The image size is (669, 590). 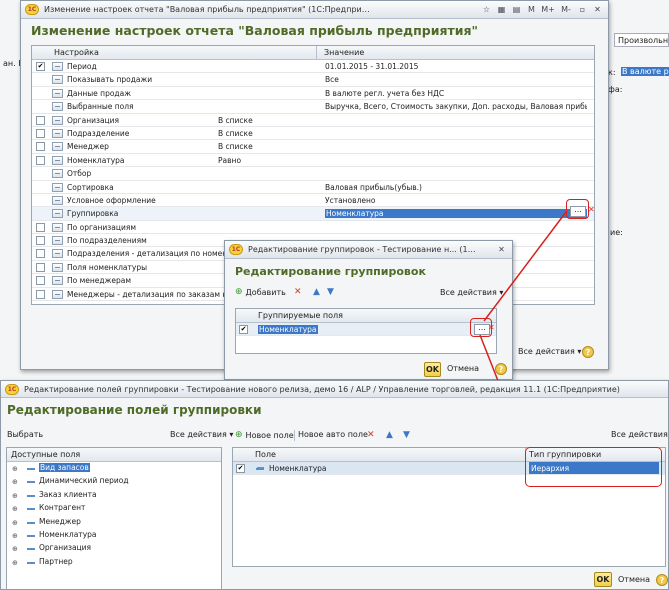 I want to click on memory-button: M, so click(x=531, y=9).